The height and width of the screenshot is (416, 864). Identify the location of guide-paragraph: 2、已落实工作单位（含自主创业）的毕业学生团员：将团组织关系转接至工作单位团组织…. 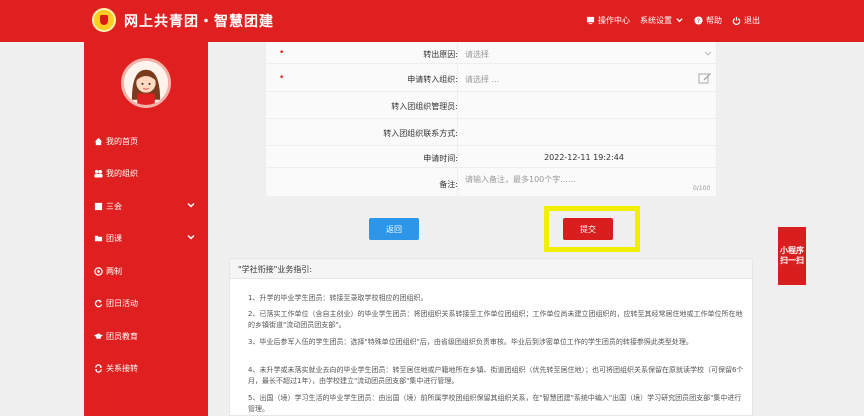
(495, 319).